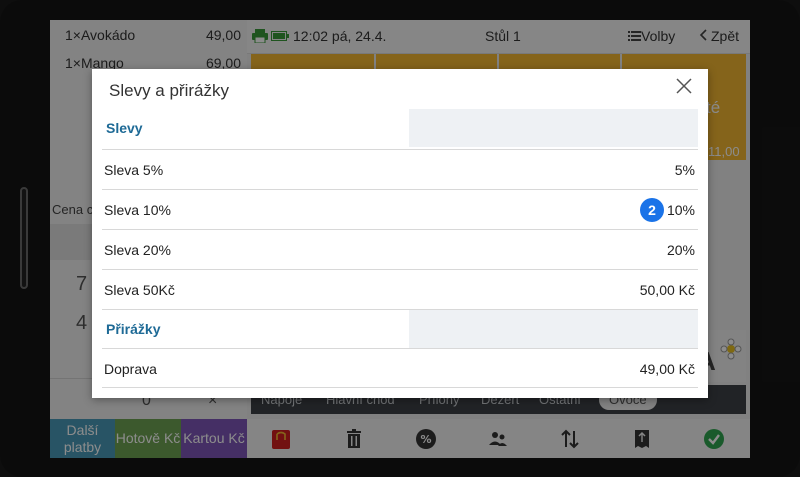 The image size is (800, 477). I want to click on discount-row-10: Sleva 10% 2 10%, so click(400, 208).